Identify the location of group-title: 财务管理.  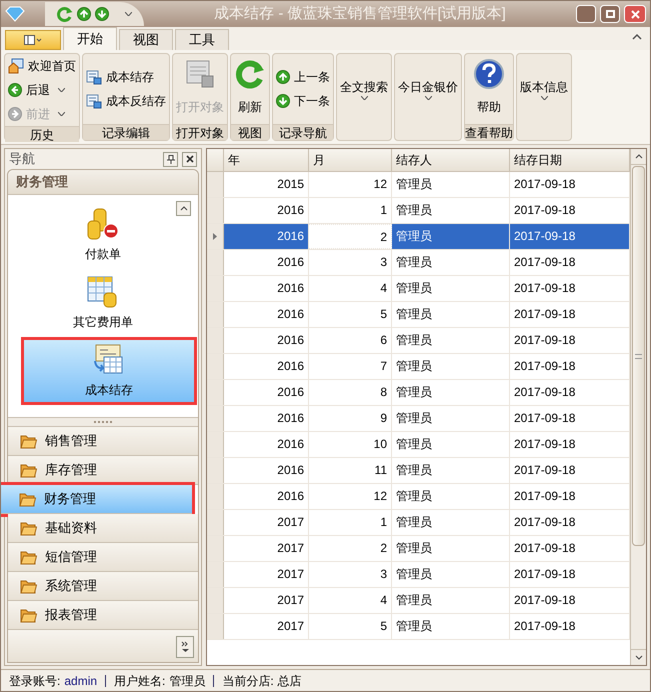
(42, 182).